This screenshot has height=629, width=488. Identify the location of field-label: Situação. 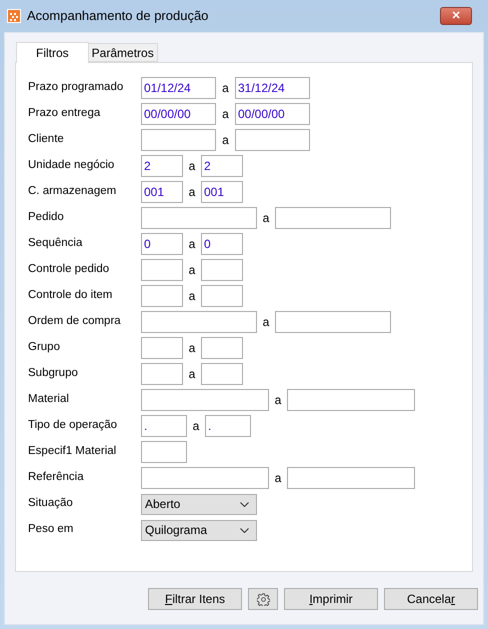
(51, 504).